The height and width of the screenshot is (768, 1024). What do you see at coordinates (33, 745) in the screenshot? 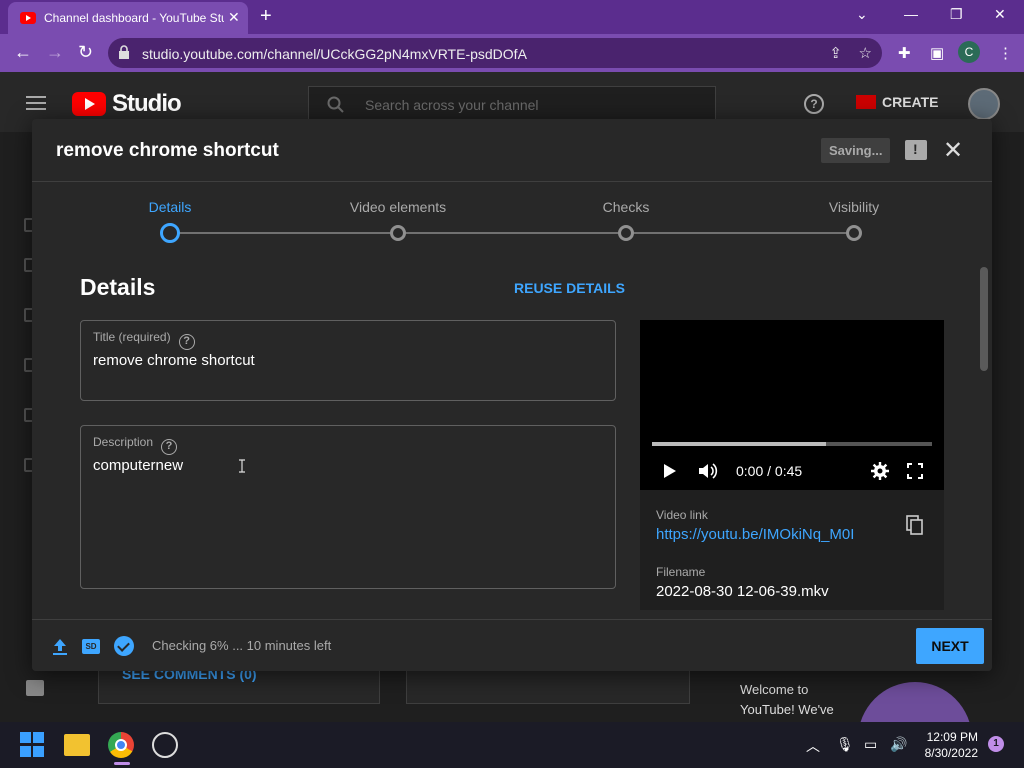
I see `start-button-icon` at bounding box center [33, 745].